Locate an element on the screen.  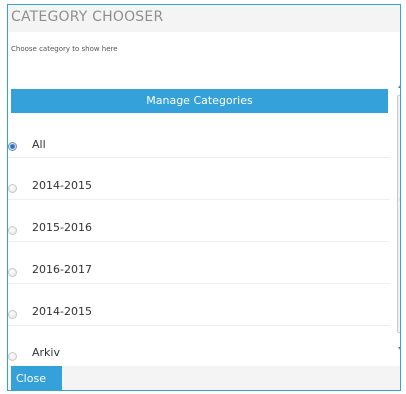
scrollbar-thumb: ≡ is located at coordinates (398, 214).